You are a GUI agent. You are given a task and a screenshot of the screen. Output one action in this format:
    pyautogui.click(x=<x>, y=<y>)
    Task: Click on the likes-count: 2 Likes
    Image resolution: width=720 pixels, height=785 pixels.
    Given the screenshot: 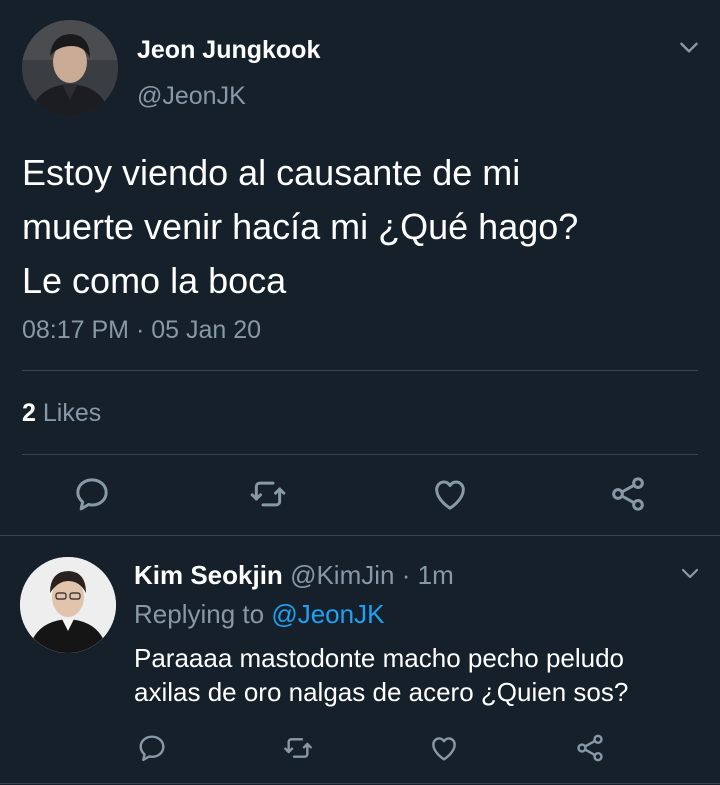 What is the action you would take?
    pyautogui.click(x=61, y=413)
    